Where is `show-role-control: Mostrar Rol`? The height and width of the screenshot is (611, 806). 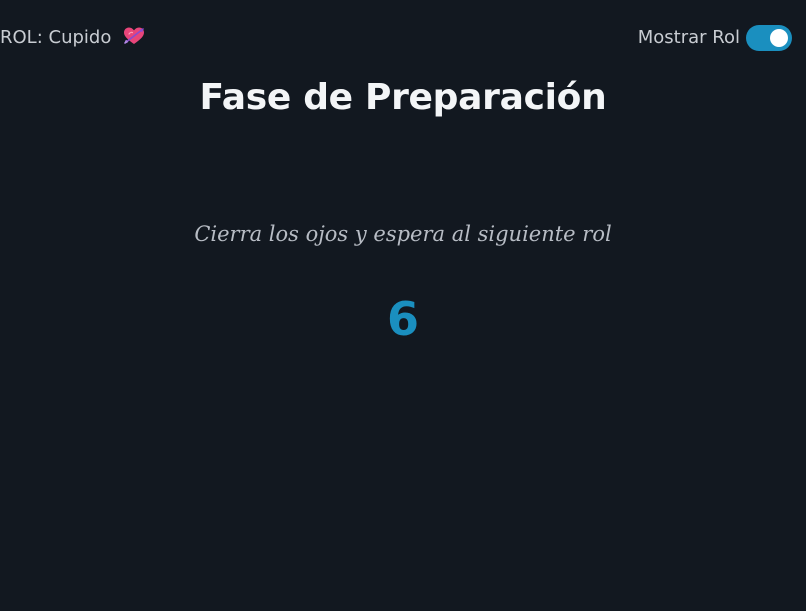
show-role-control: Mostrar Rol is located at coordinates (715, 38).